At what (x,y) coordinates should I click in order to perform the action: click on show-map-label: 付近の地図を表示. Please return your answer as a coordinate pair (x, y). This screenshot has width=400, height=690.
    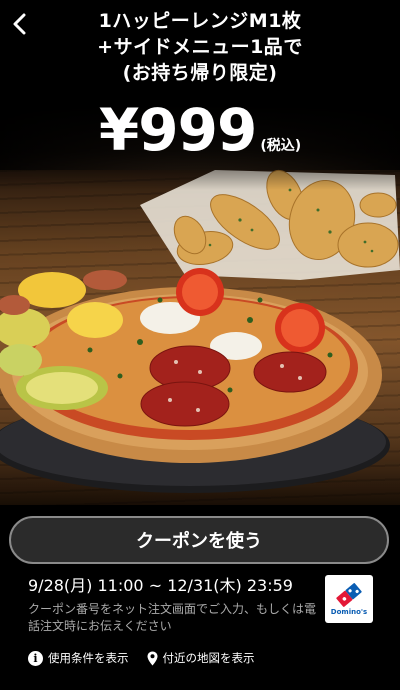
    Looking at the image, I should click on (208, 658).